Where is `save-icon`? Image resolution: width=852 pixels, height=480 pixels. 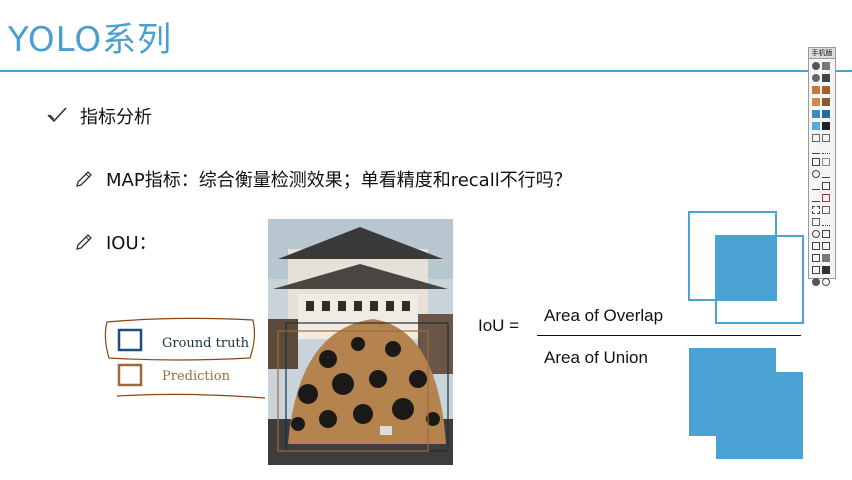
save-icon is located at coordinates (826, 270).